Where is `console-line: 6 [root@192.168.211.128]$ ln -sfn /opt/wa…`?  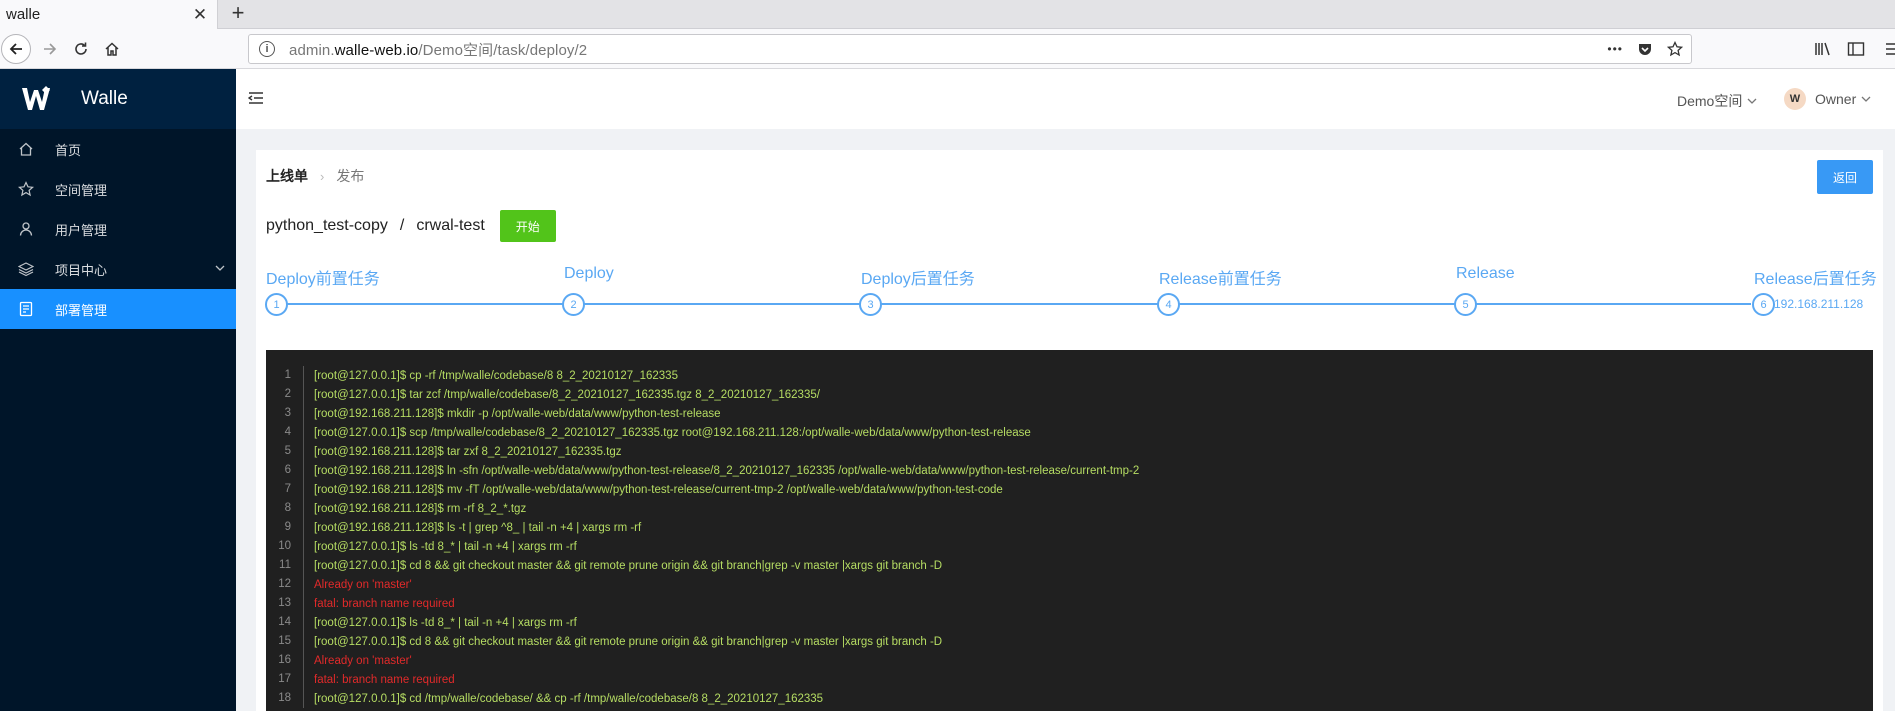 console-line: 6 [root@192.168.211.128]$ ln -sfn /opt/wa… is located at coordinates (1069, 470).